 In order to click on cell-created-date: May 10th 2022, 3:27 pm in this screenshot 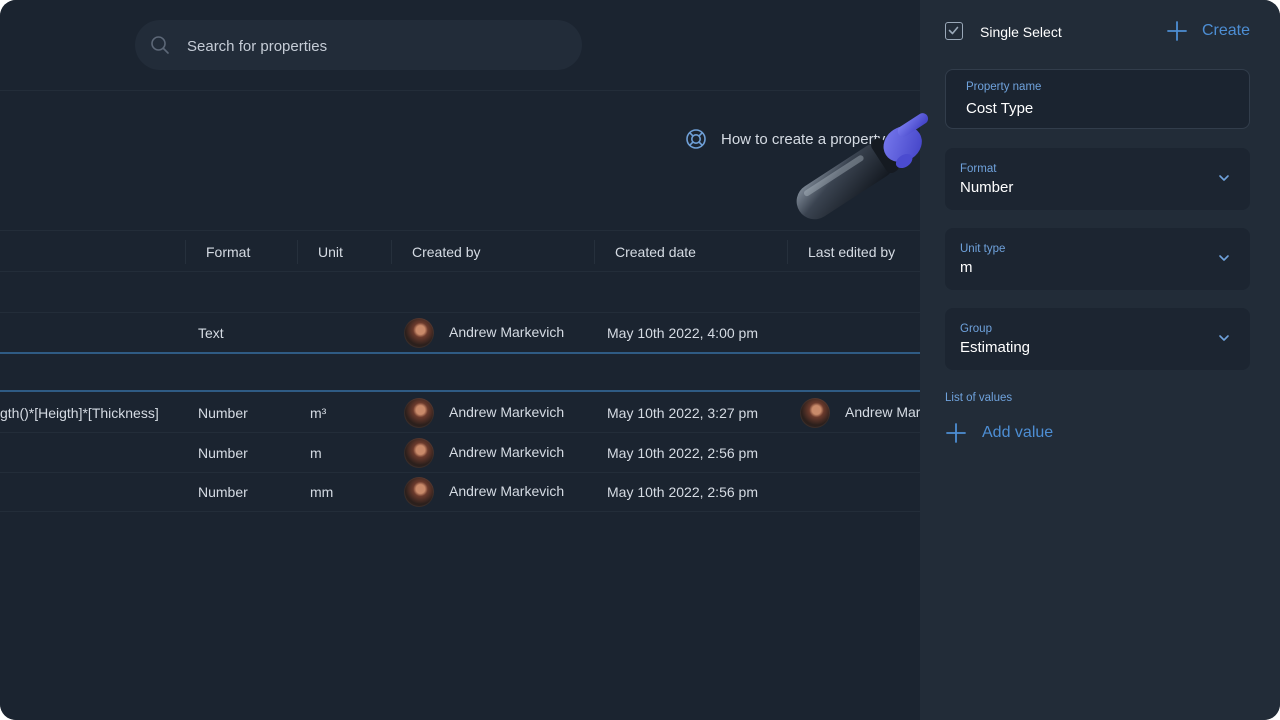, I will do `click(682, 413)`.